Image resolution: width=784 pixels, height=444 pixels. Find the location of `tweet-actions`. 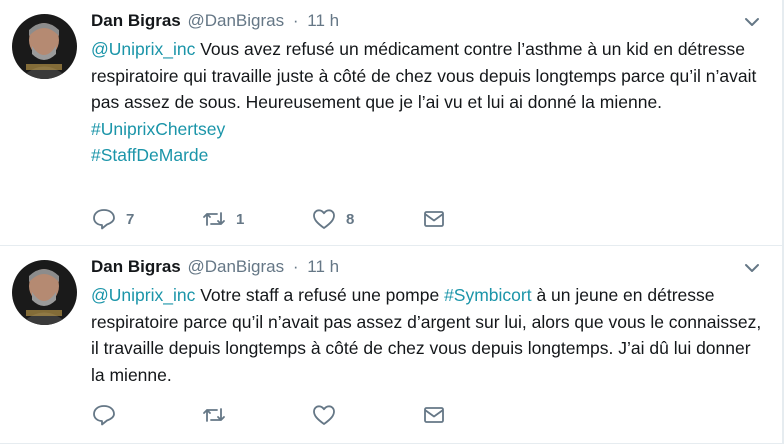

tweet-actions is located at coordinates (277, 415).